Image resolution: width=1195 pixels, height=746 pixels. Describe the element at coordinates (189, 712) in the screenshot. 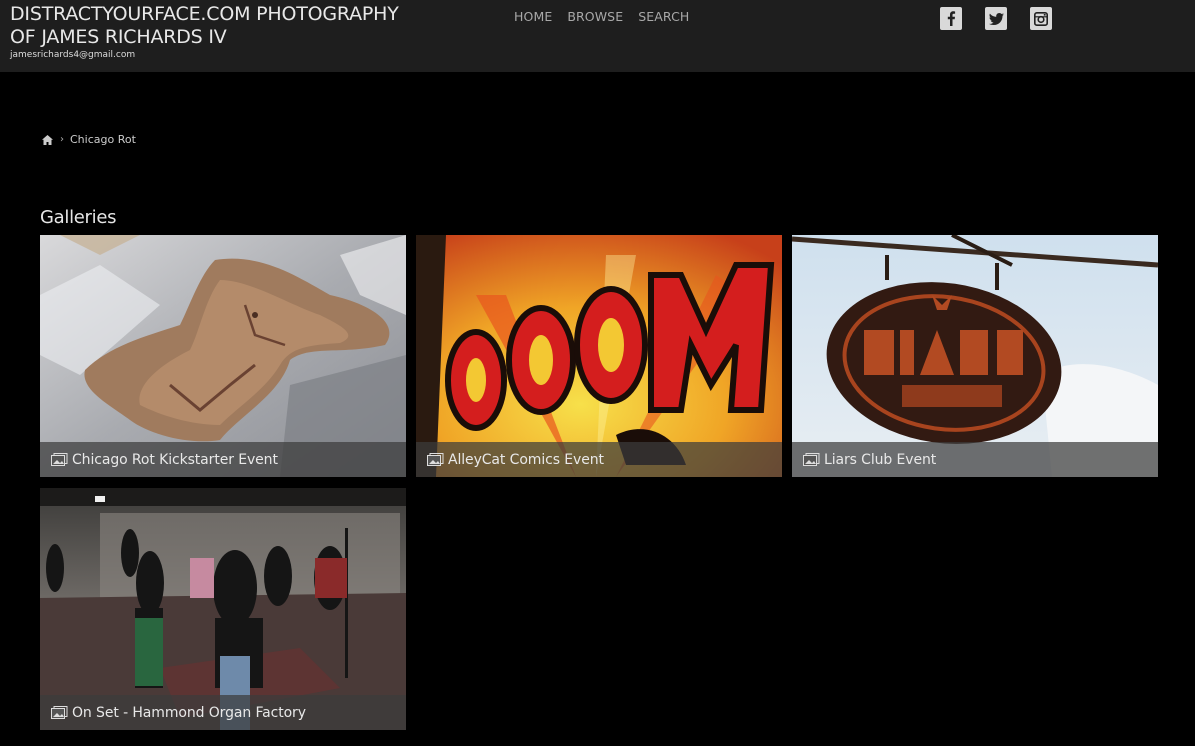

I see `gallery-title: On Set - Hammond Organ Factory` at that location.